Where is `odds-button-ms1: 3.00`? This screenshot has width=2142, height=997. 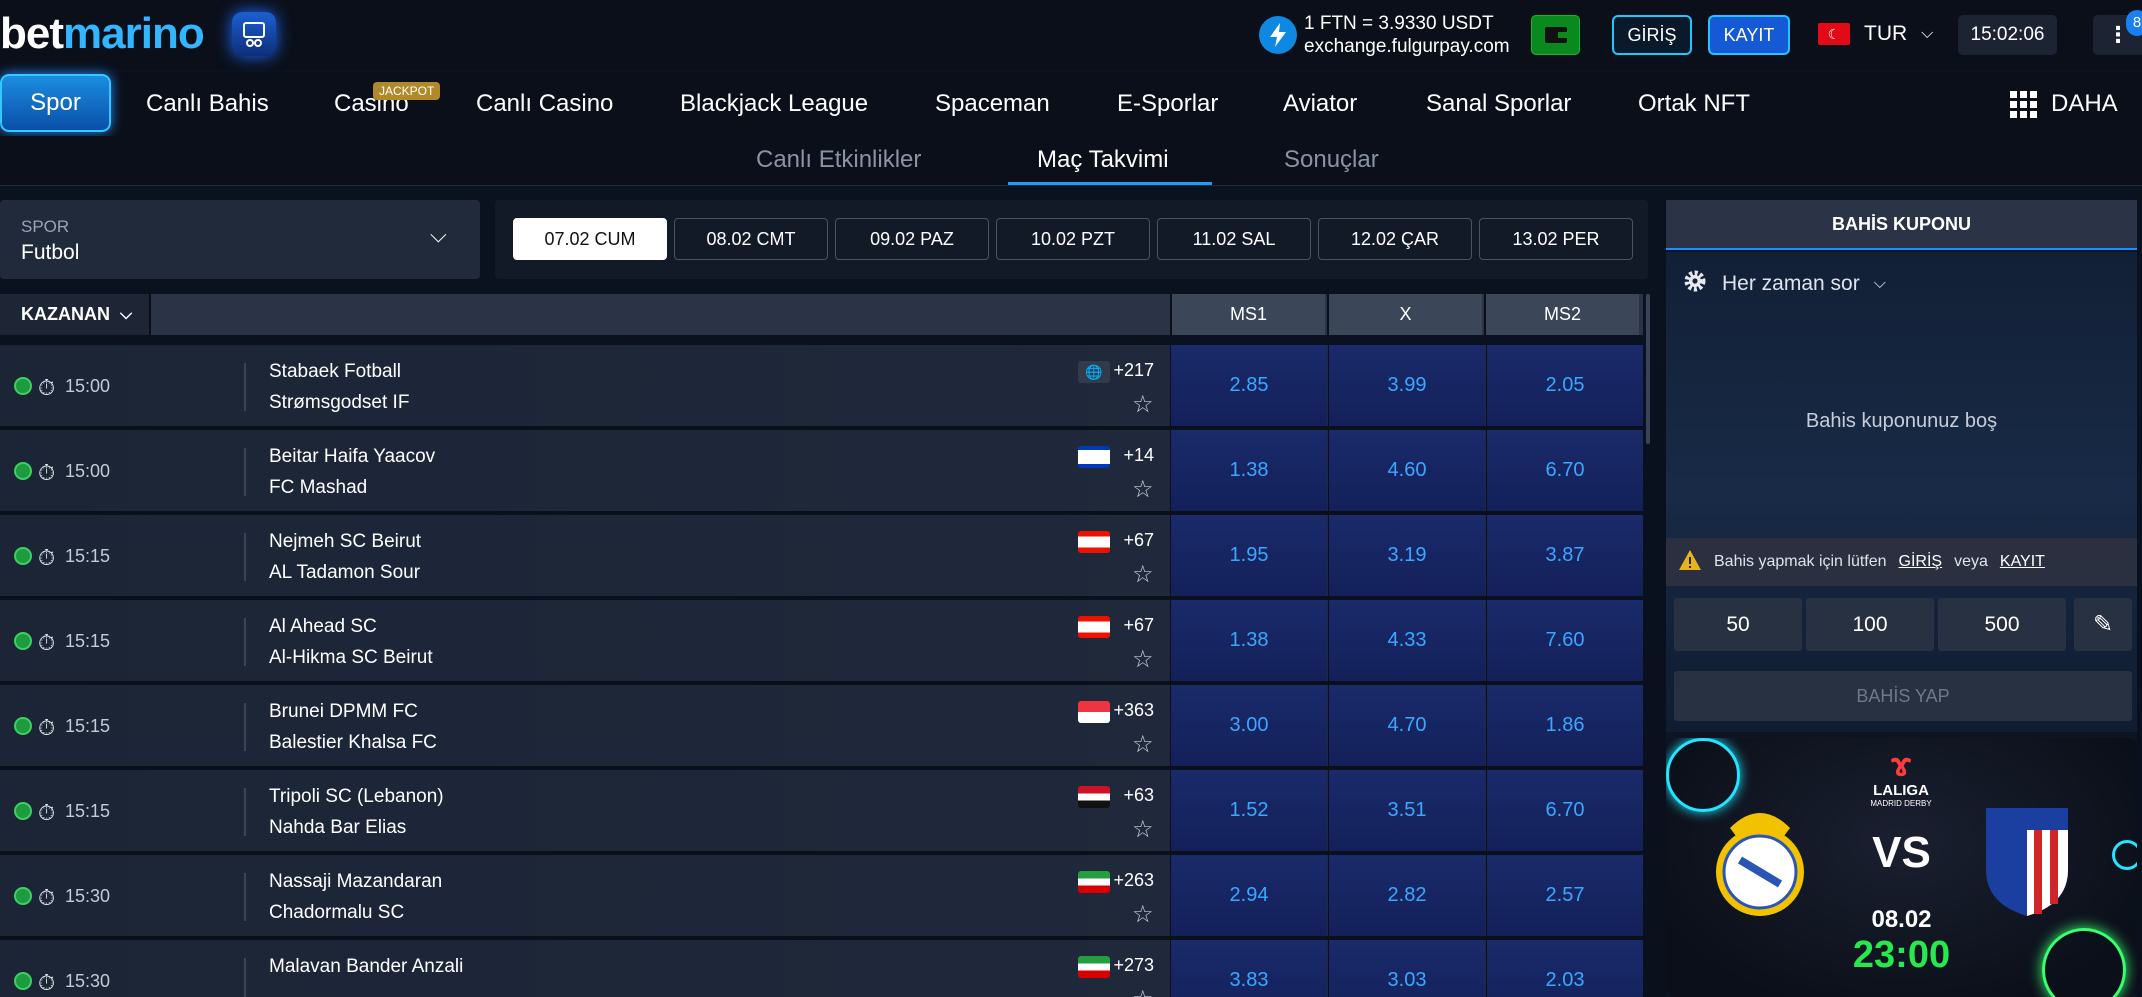 odds-button-ms1: 3.00 is located at coordinates (1248, 725).